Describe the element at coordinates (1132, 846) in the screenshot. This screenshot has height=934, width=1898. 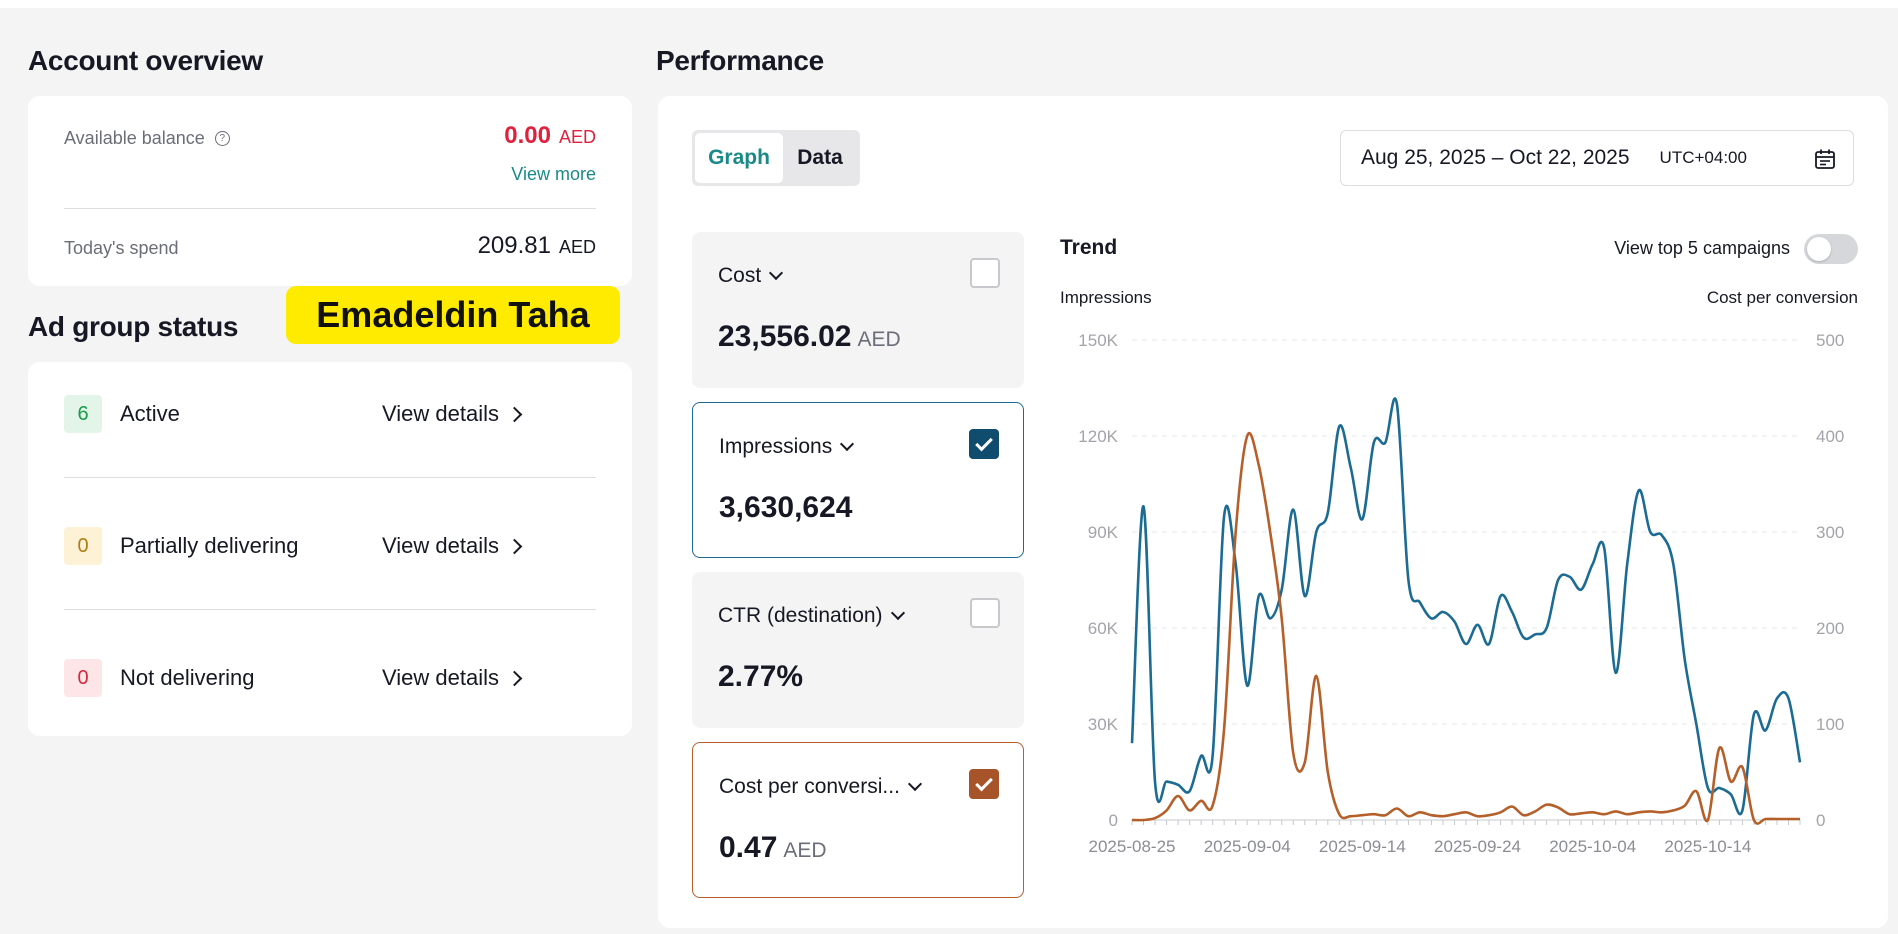
I see `x-tick-label: 2025-08-25` at that location.